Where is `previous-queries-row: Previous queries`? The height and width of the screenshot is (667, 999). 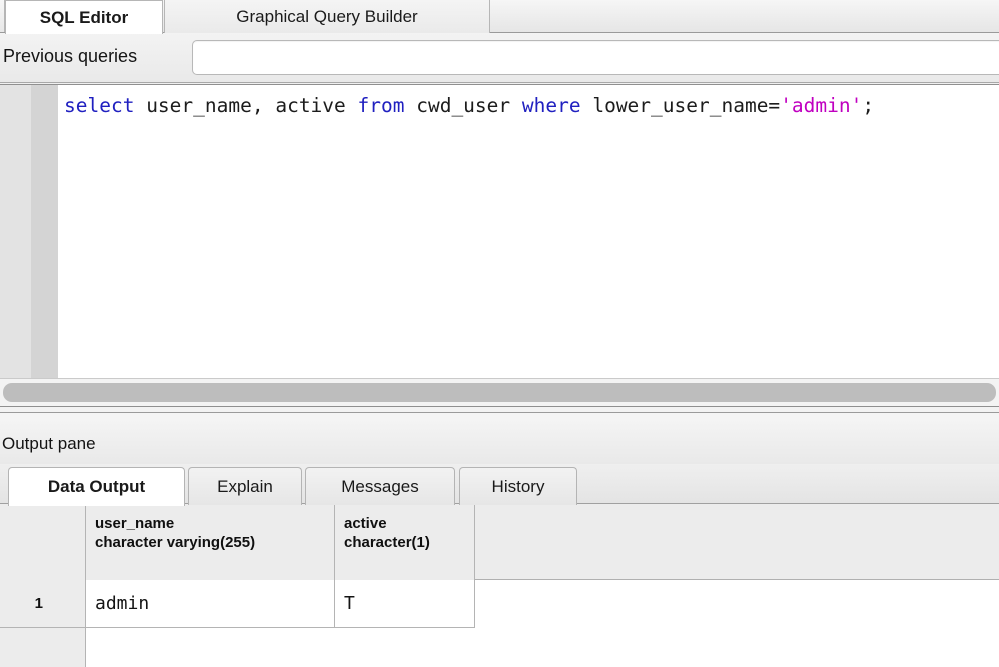 previous-queries-row: Previous queries is located at coordinates (499, 58).